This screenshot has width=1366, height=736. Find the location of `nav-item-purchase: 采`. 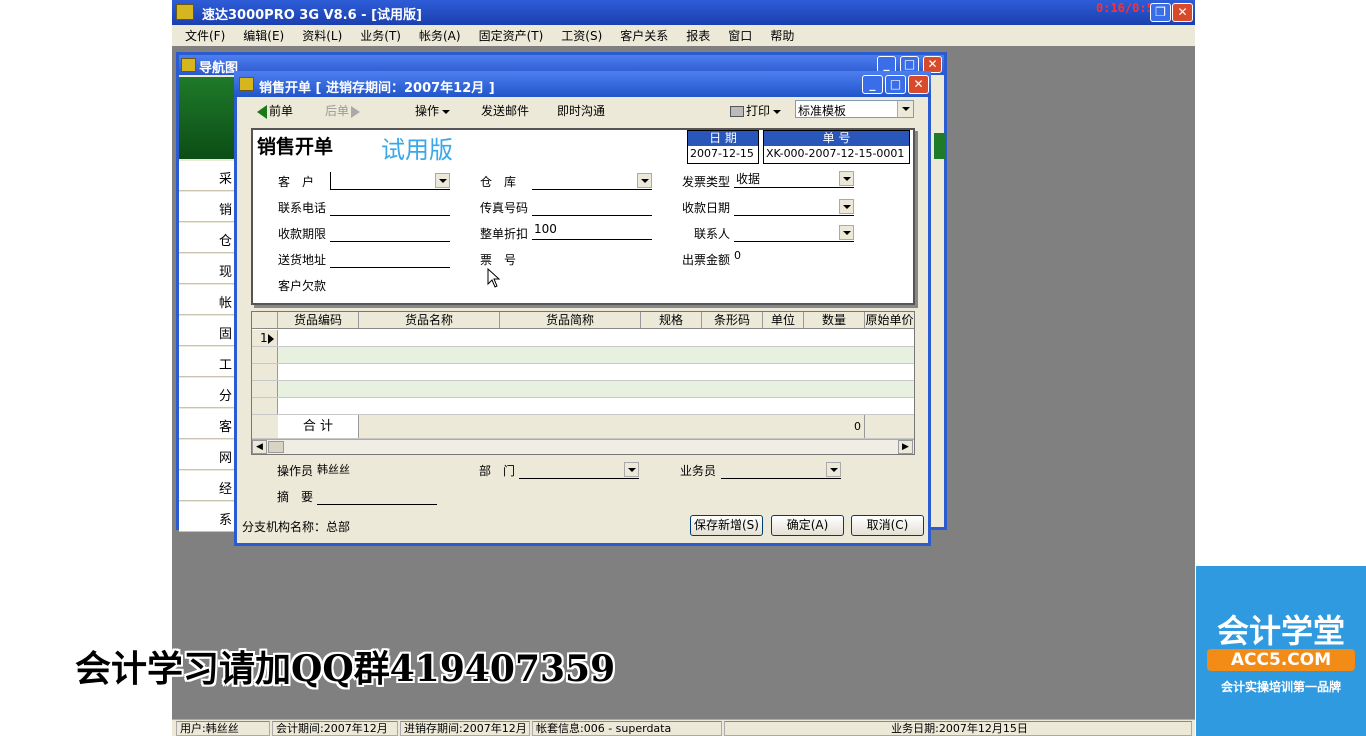

nav-item-purchase: 采 is located at coordinates (209, 176).